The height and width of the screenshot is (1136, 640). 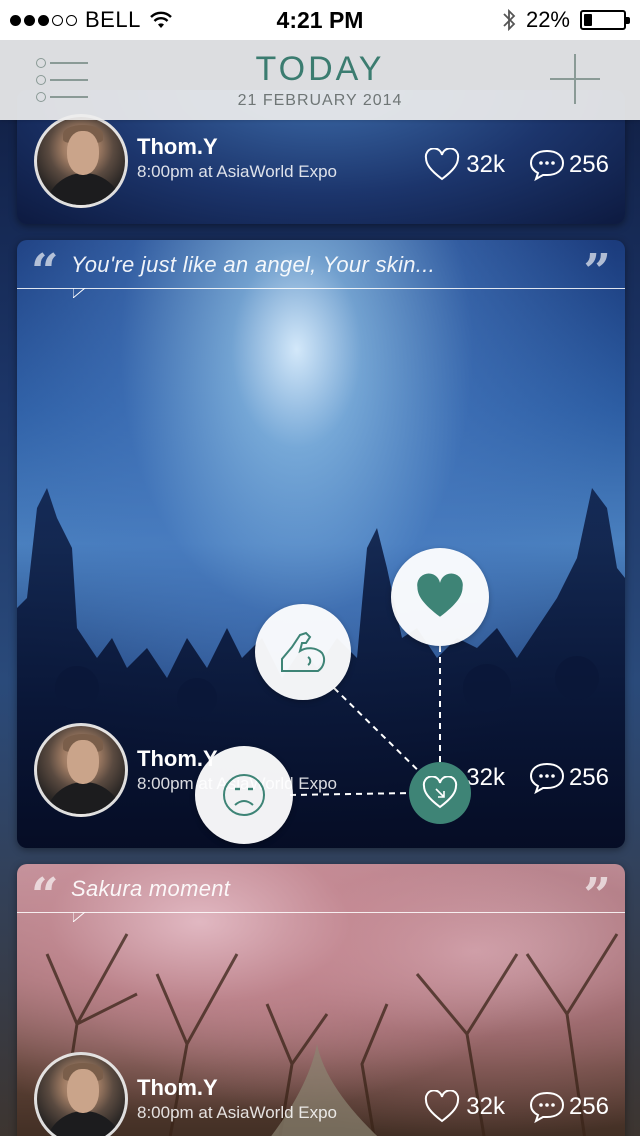 What do you see at coordinates (113, 19) in the screenshot?
I see `carrier-name: BELL` at bounding box center [113, 19].